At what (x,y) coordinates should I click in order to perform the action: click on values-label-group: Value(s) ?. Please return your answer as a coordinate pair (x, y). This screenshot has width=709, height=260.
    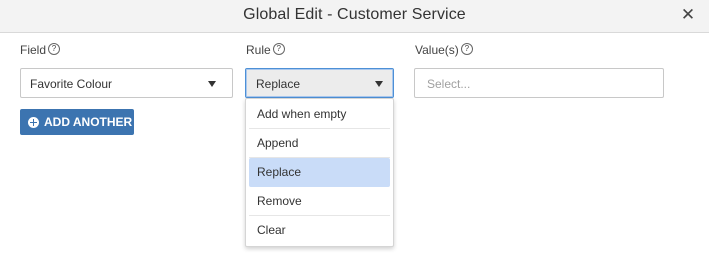
    Looking at the image, I should click on (444, 50).